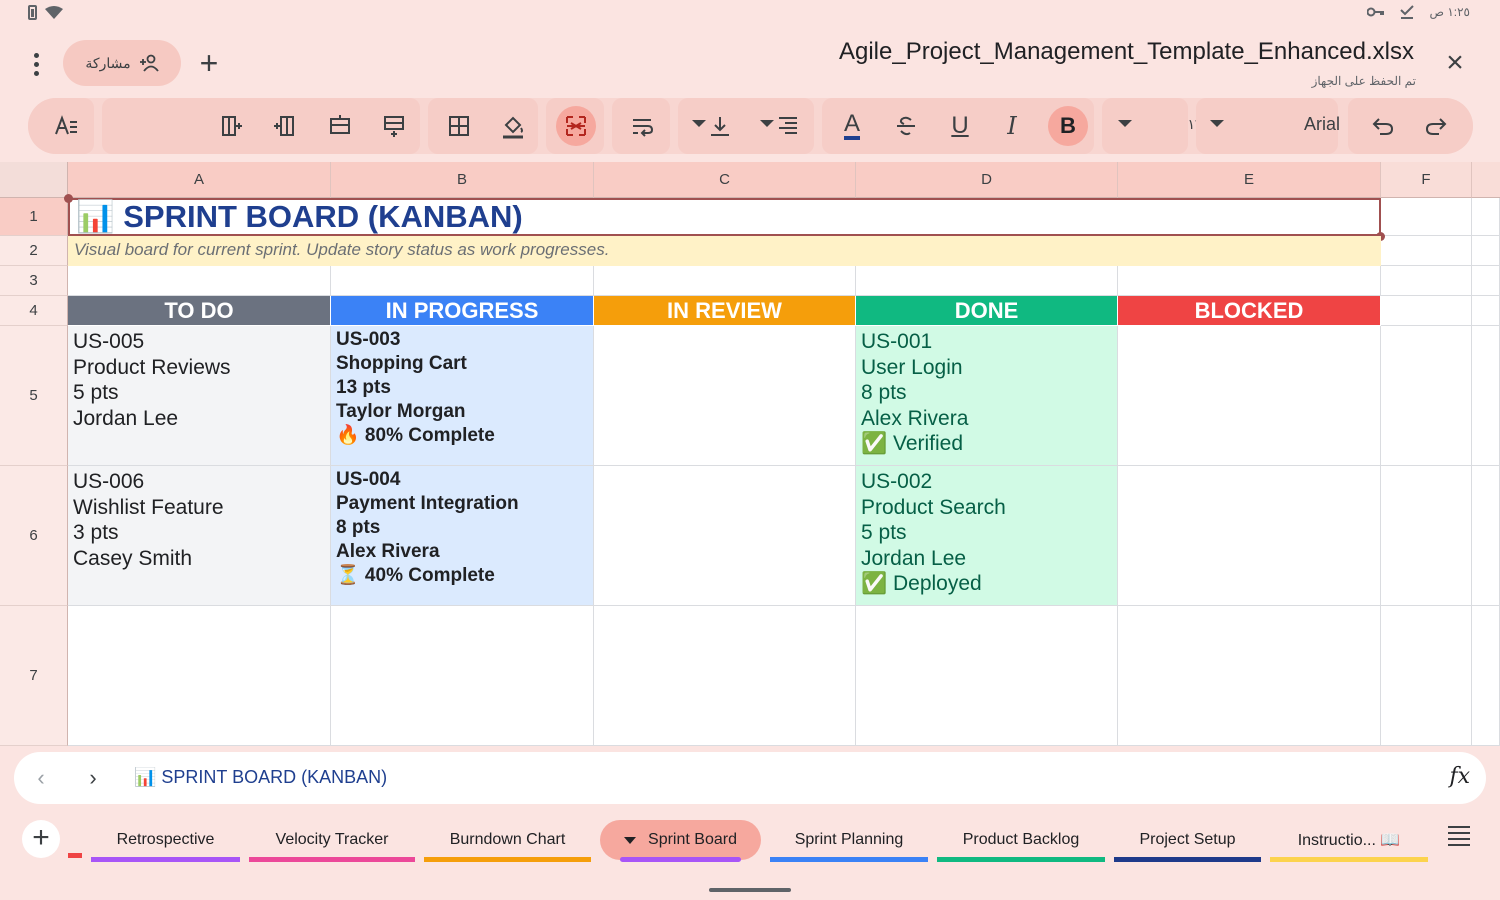 This screenshot has height=900, width=1500. What do you see at coordinates (1249, 180) in the screenshot?
I see `column-header-e: E` at bounding box center [1249, 180].